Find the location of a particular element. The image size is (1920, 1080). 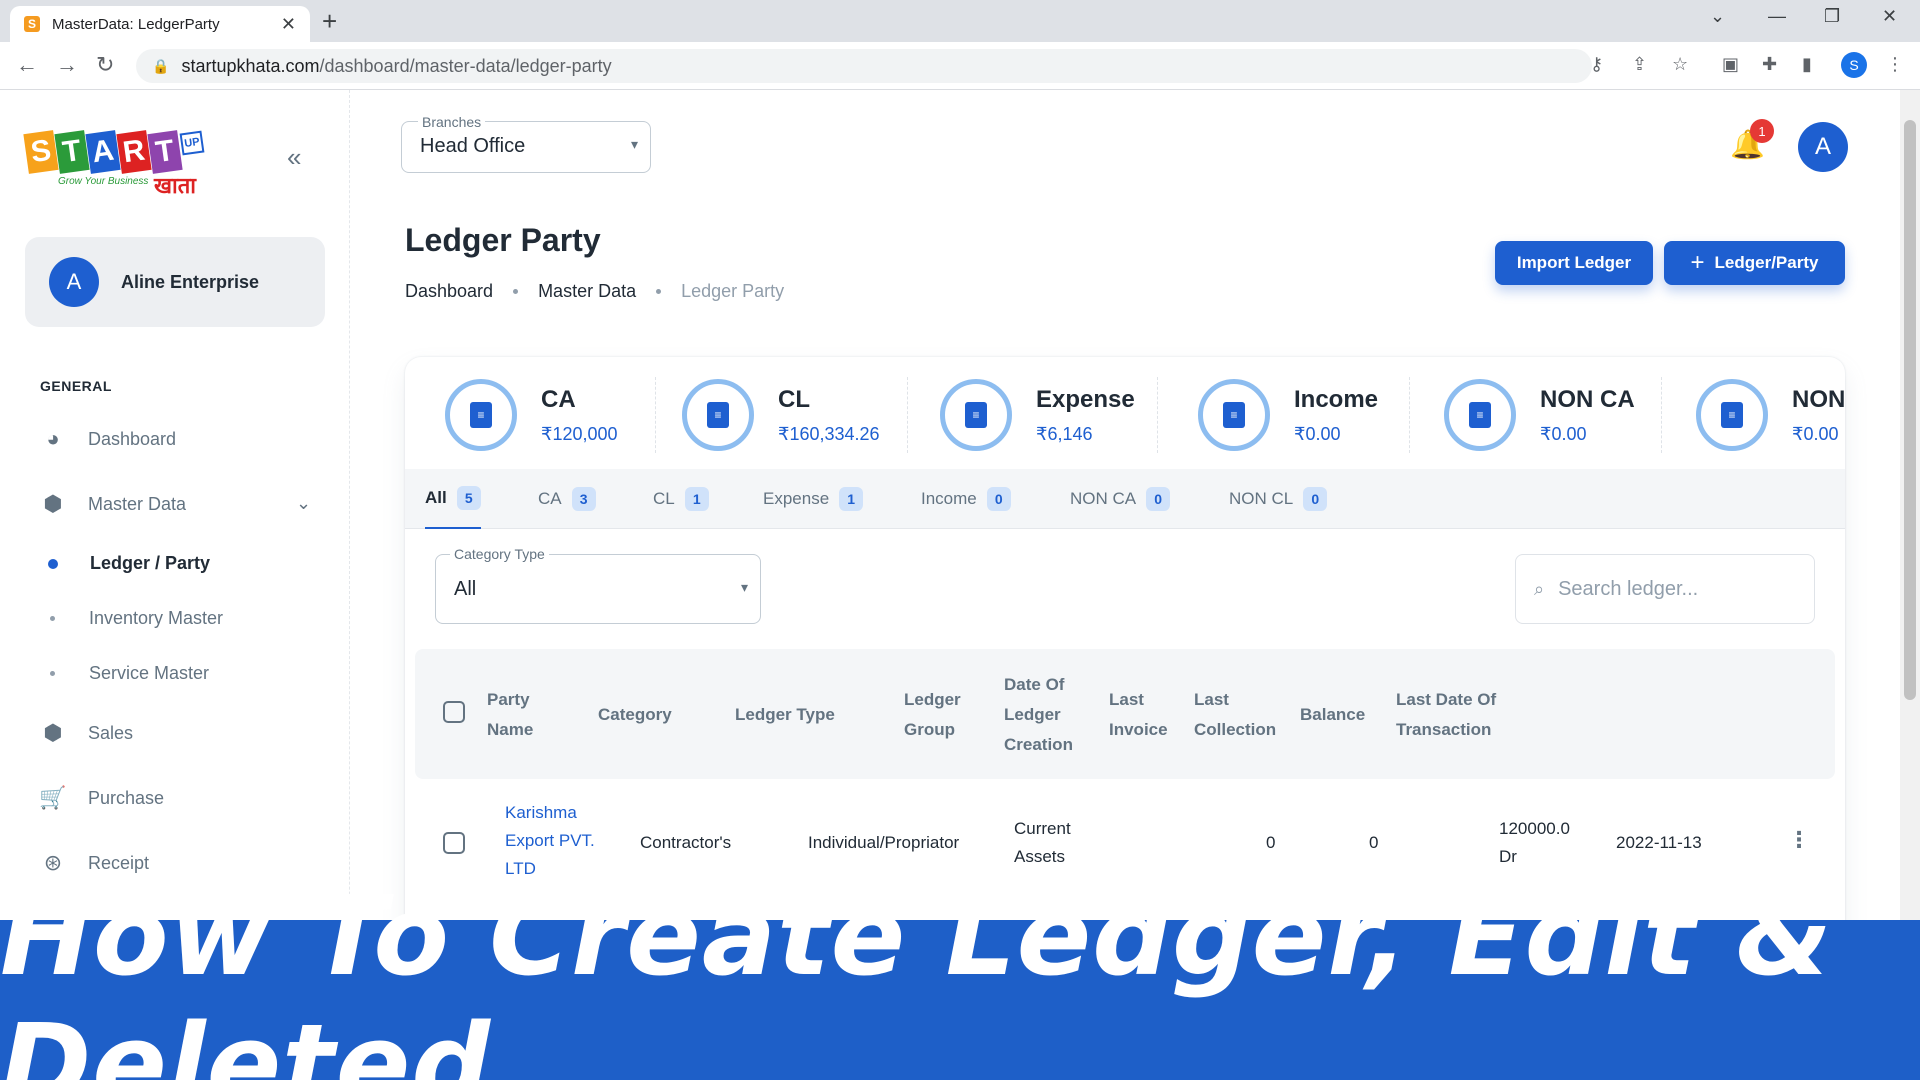

stat-value: ₹0.00 is located at coordinates (1317, 433).